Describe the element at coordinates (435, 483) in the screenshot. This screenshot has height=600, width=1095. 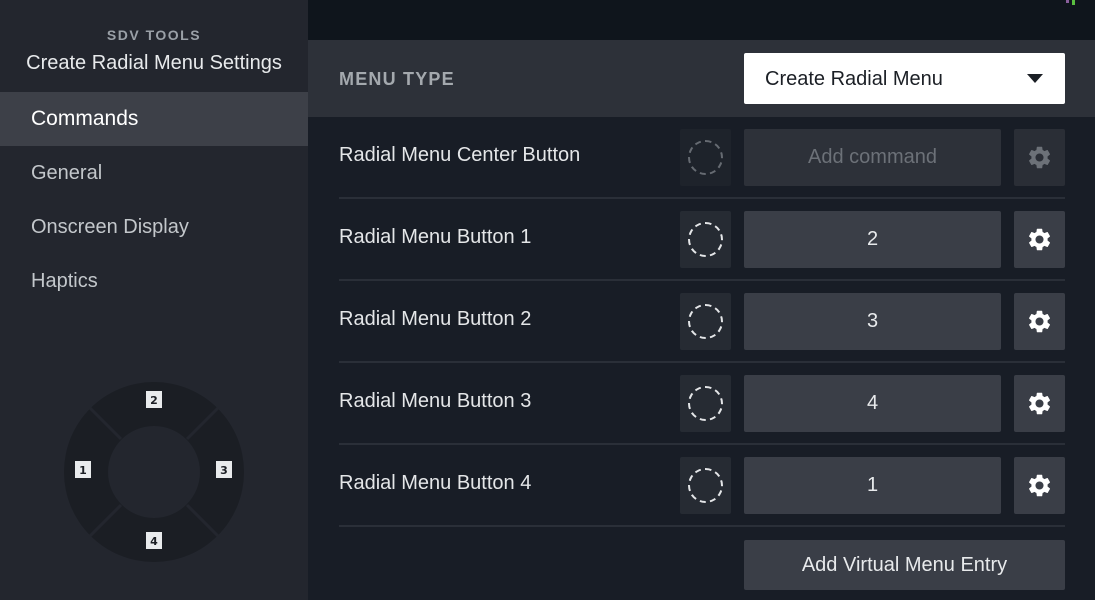
I see `row-label: Radial Menu Button 4` at that location.